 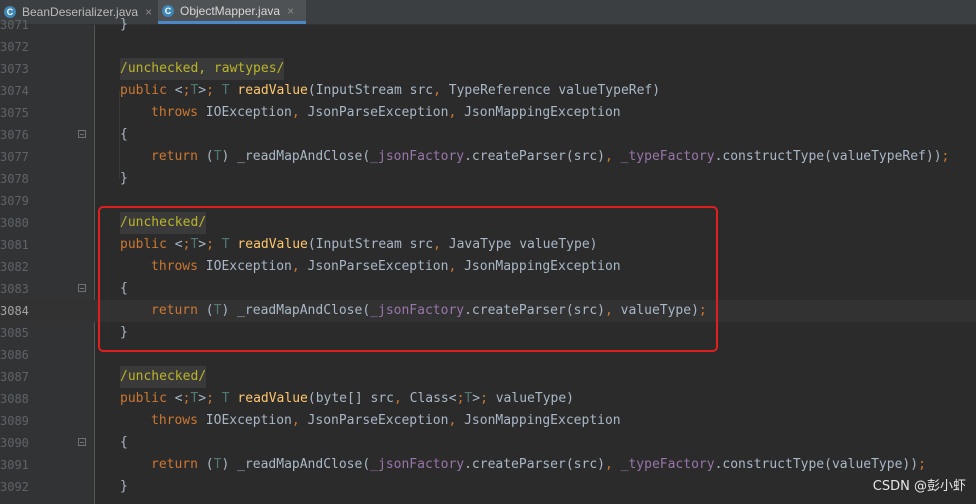 What do you see at coordinates (488, 25) in the screenshot?
I see `code-line: 3071 }` at bounding box center [488, 25].